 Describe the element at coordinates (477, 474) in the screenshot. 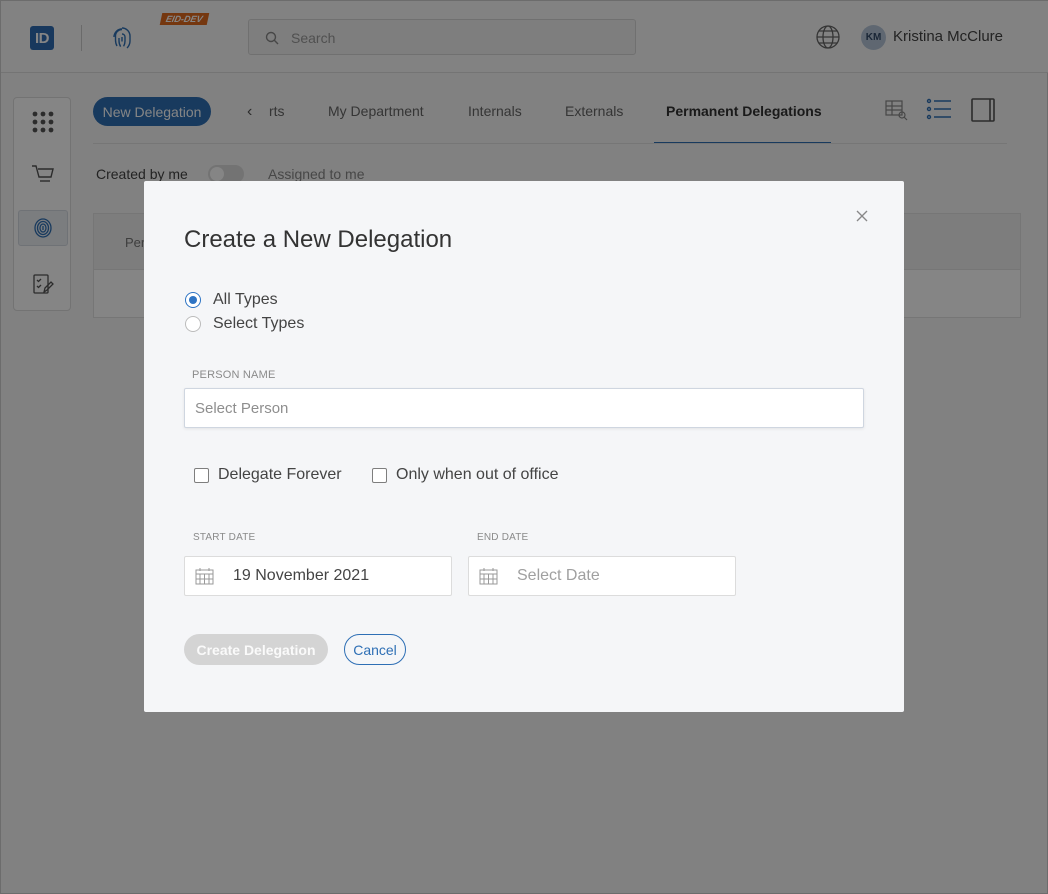

I see `checkbox-label: Only when out of office` at that location.